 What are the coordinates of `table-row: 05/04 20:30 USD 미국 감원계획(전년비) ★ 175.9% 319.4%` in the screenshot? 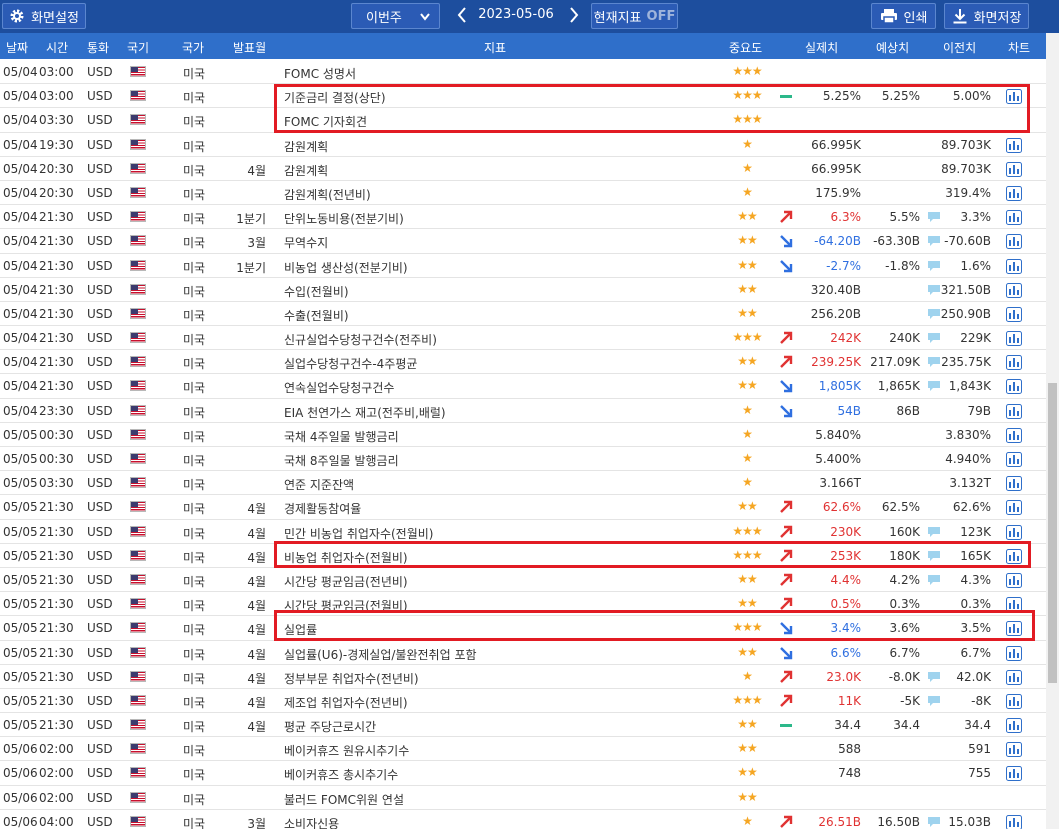 It's located at (523, 193).